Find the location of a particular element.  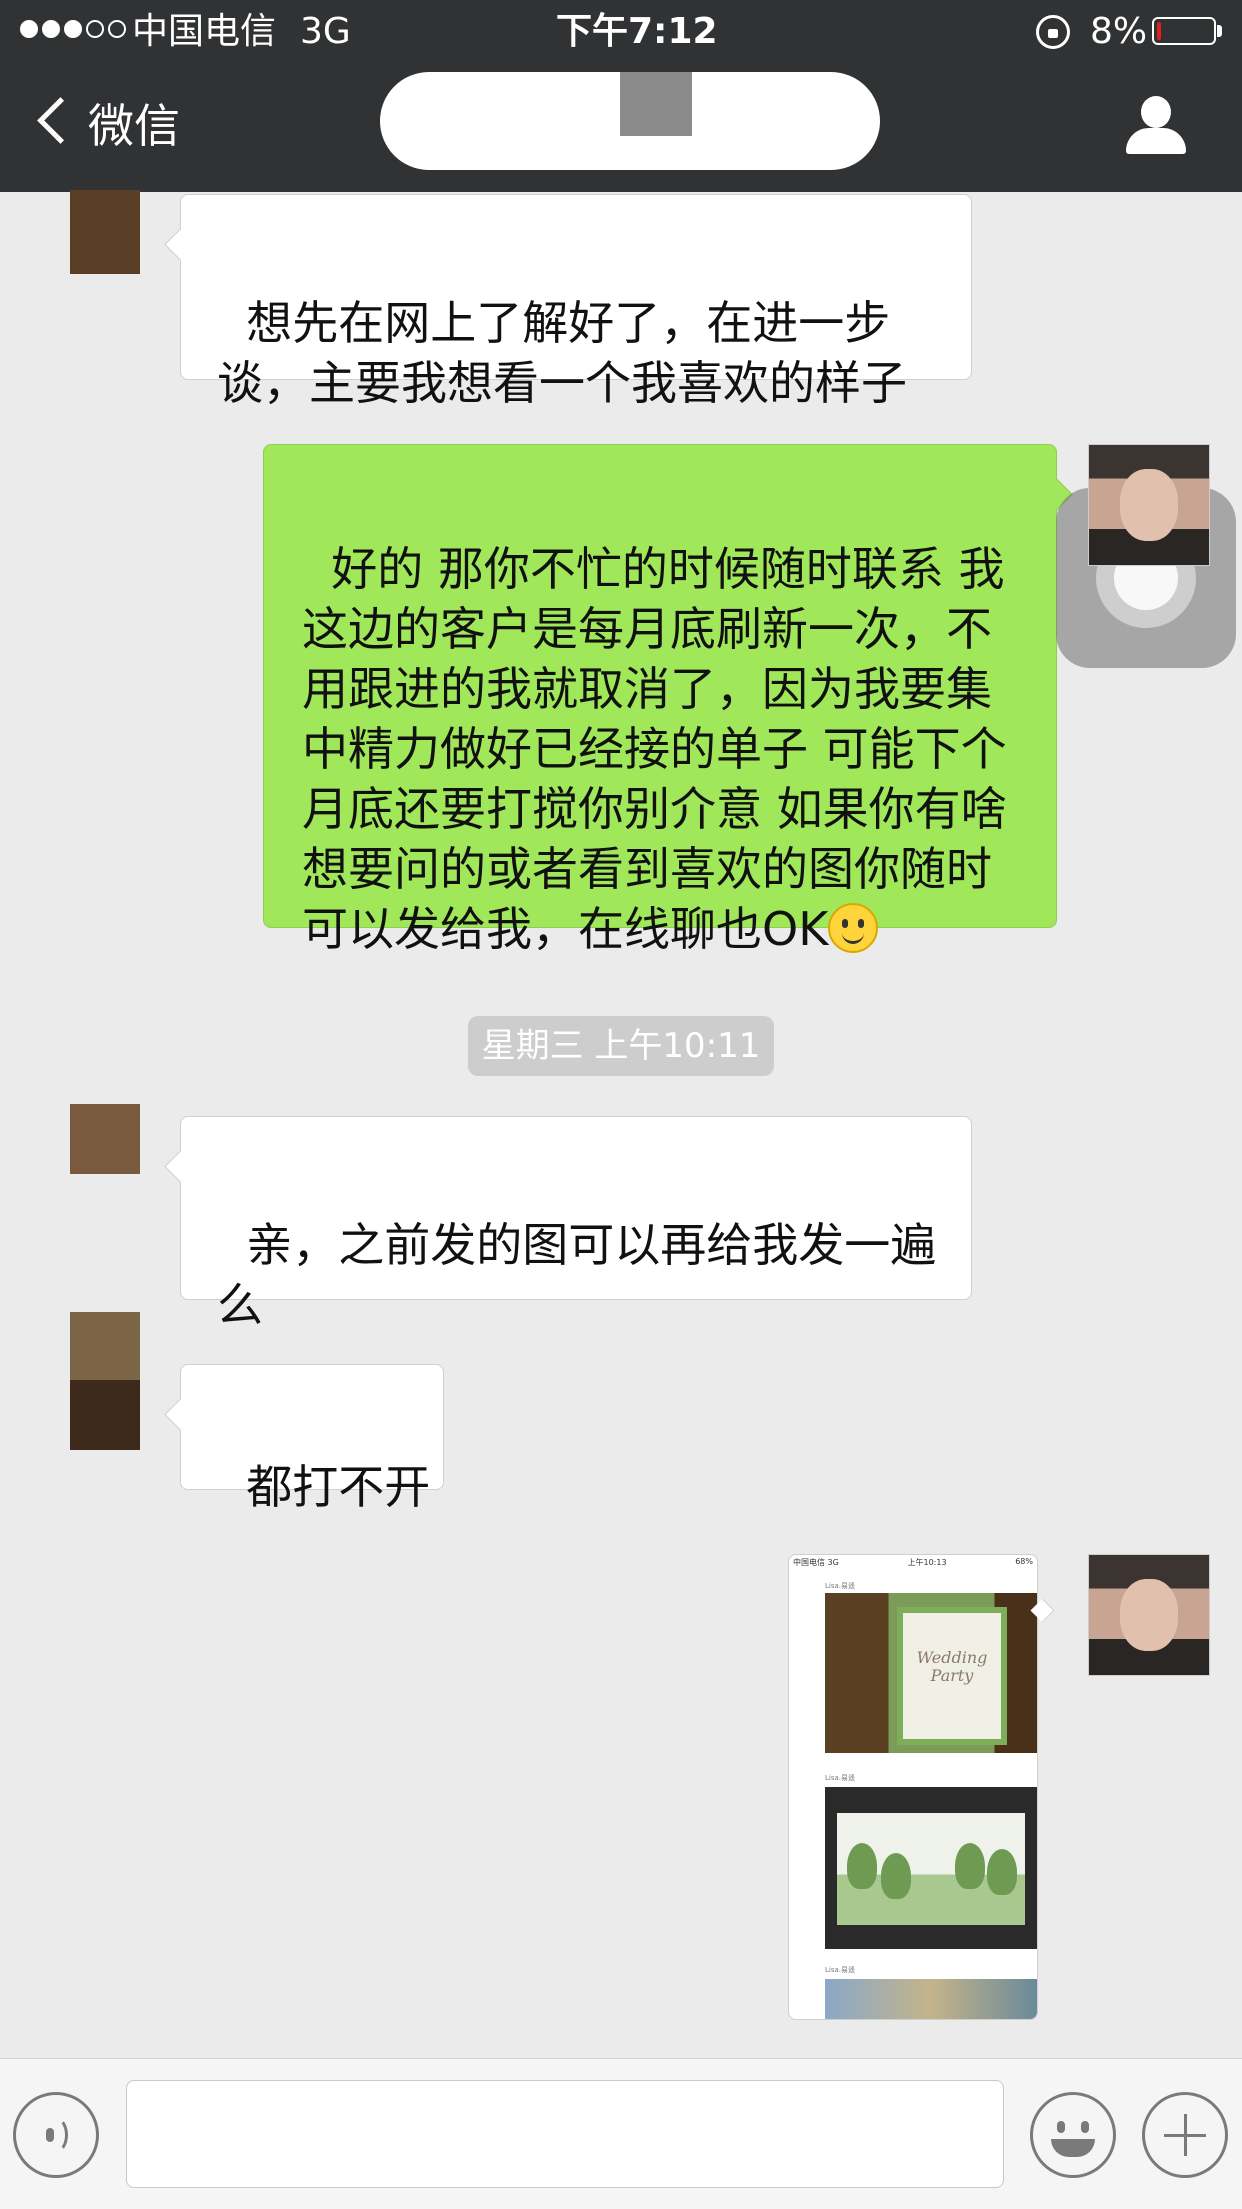

carrier-label: 中国电信 is located at coordinates (204, 31).